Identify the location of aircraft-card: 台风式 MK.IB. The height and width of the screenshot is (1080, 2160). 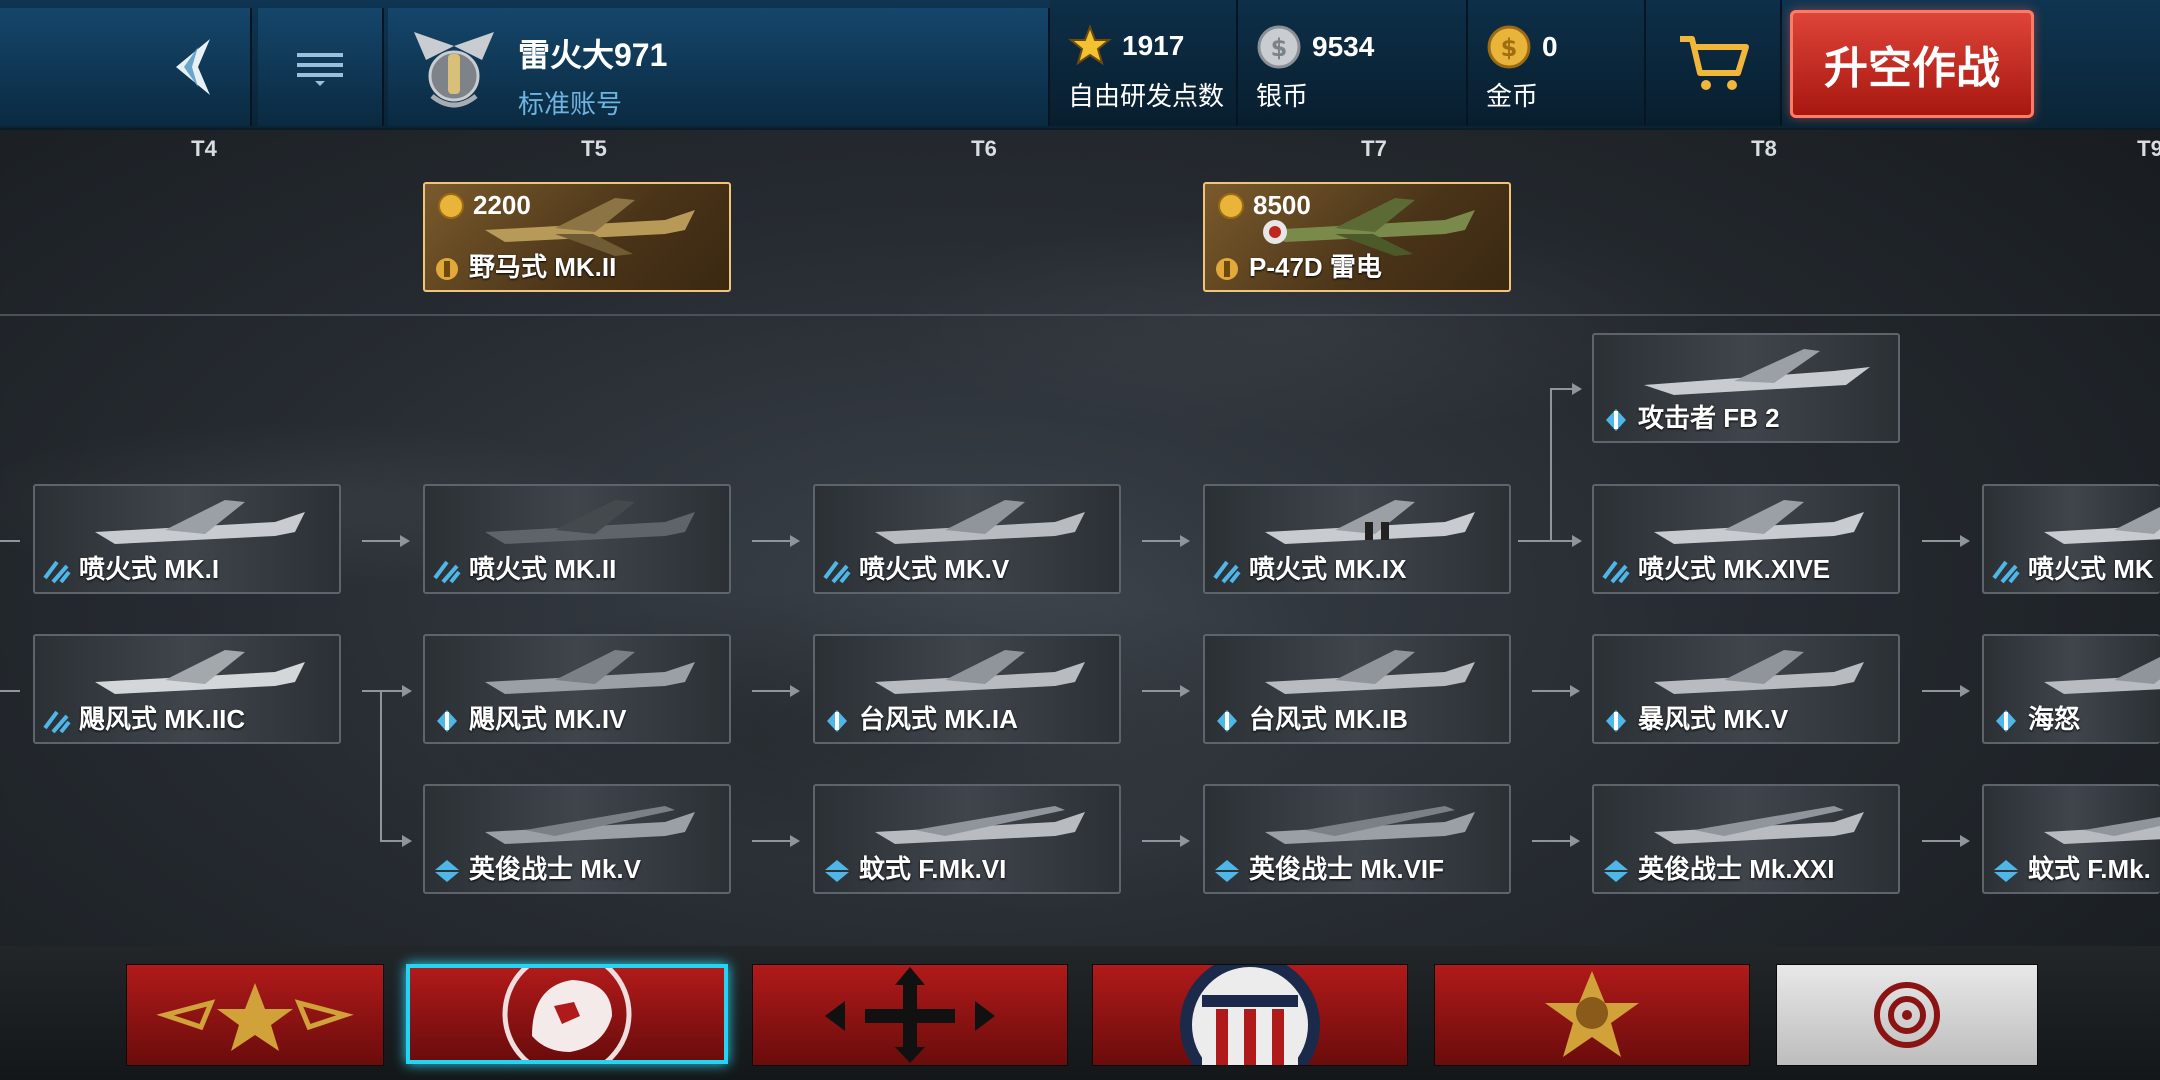
(1357, 689).